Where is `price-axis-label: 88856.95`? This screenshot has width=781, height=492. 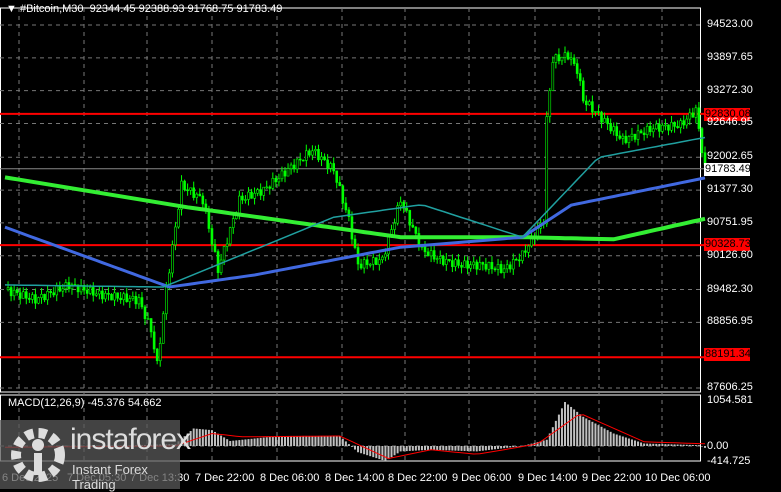
price-axis-label: 88856.95 is located at coordinates (730, 321).